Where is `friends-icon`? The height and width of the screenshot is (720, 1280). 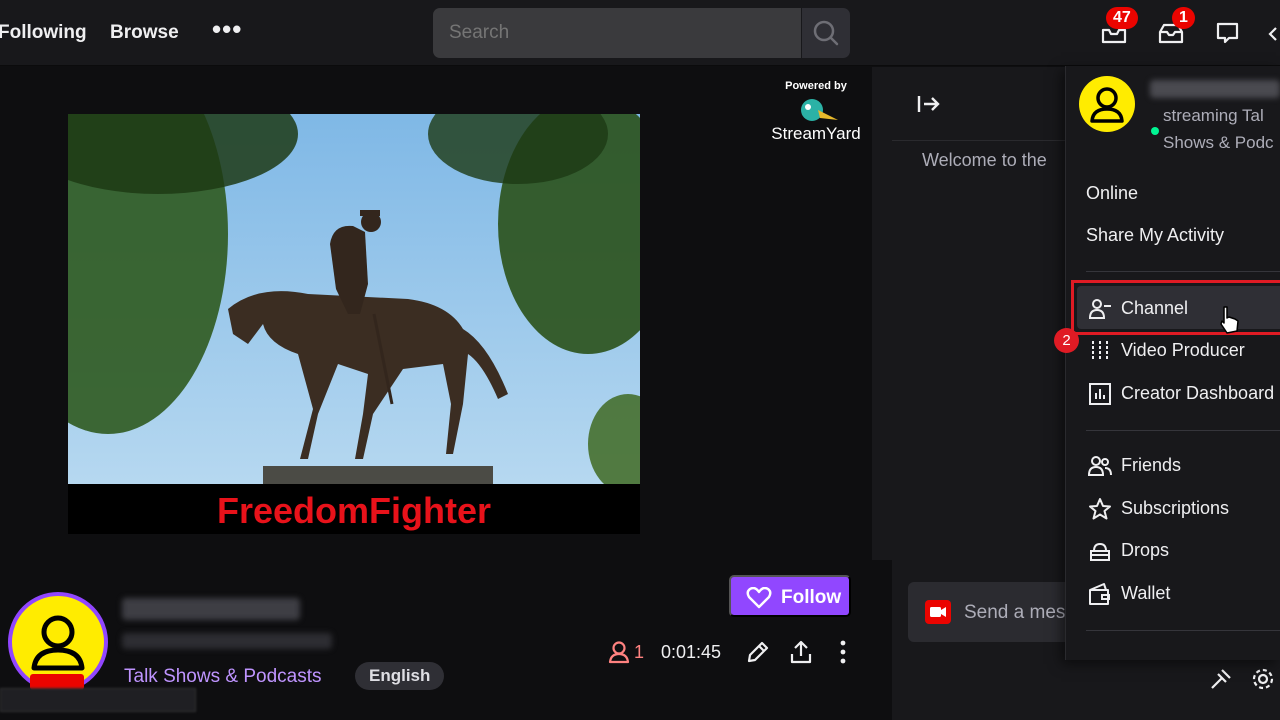 friends-icon is located at coordinates (1100, 466).